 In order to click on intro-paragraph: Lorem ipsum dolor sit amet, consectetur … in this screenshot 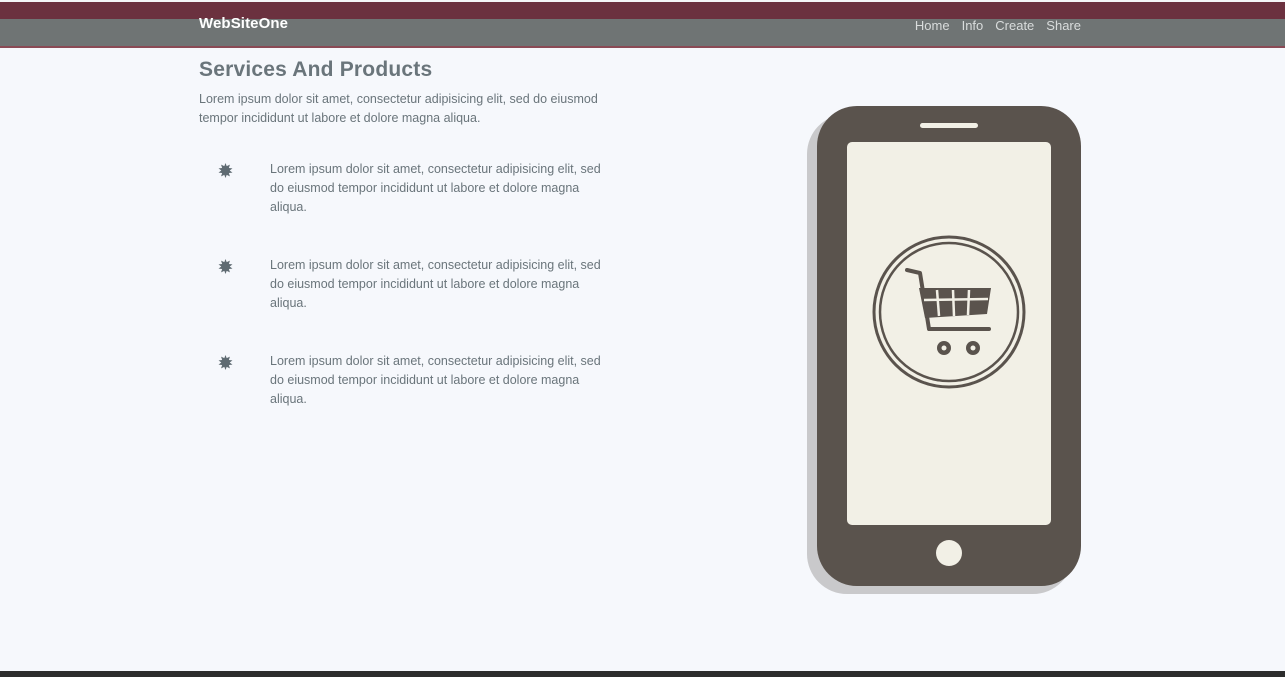, I will do `click(398, 108)`.